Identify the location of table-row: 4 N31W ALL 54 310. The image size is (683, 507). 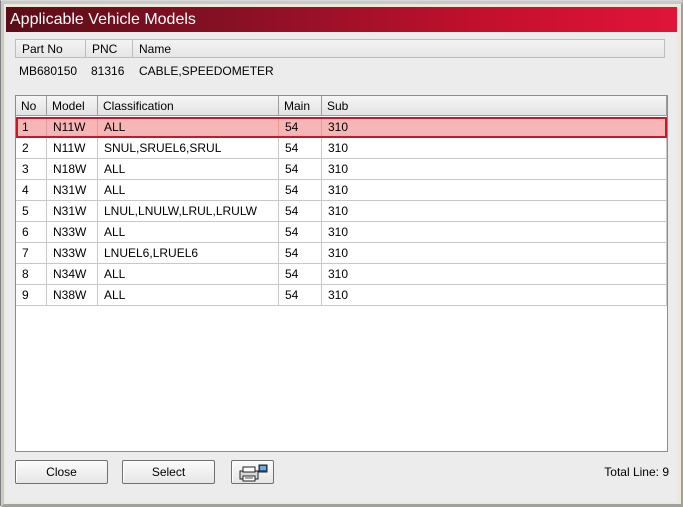
(341, 190).